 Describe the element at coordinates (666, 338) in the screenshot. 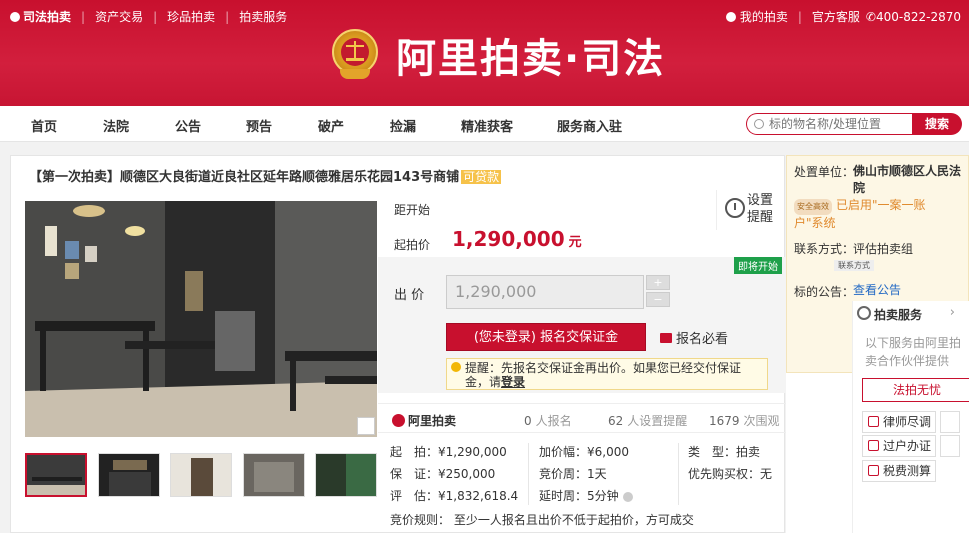

I see `book-icon` at that location.